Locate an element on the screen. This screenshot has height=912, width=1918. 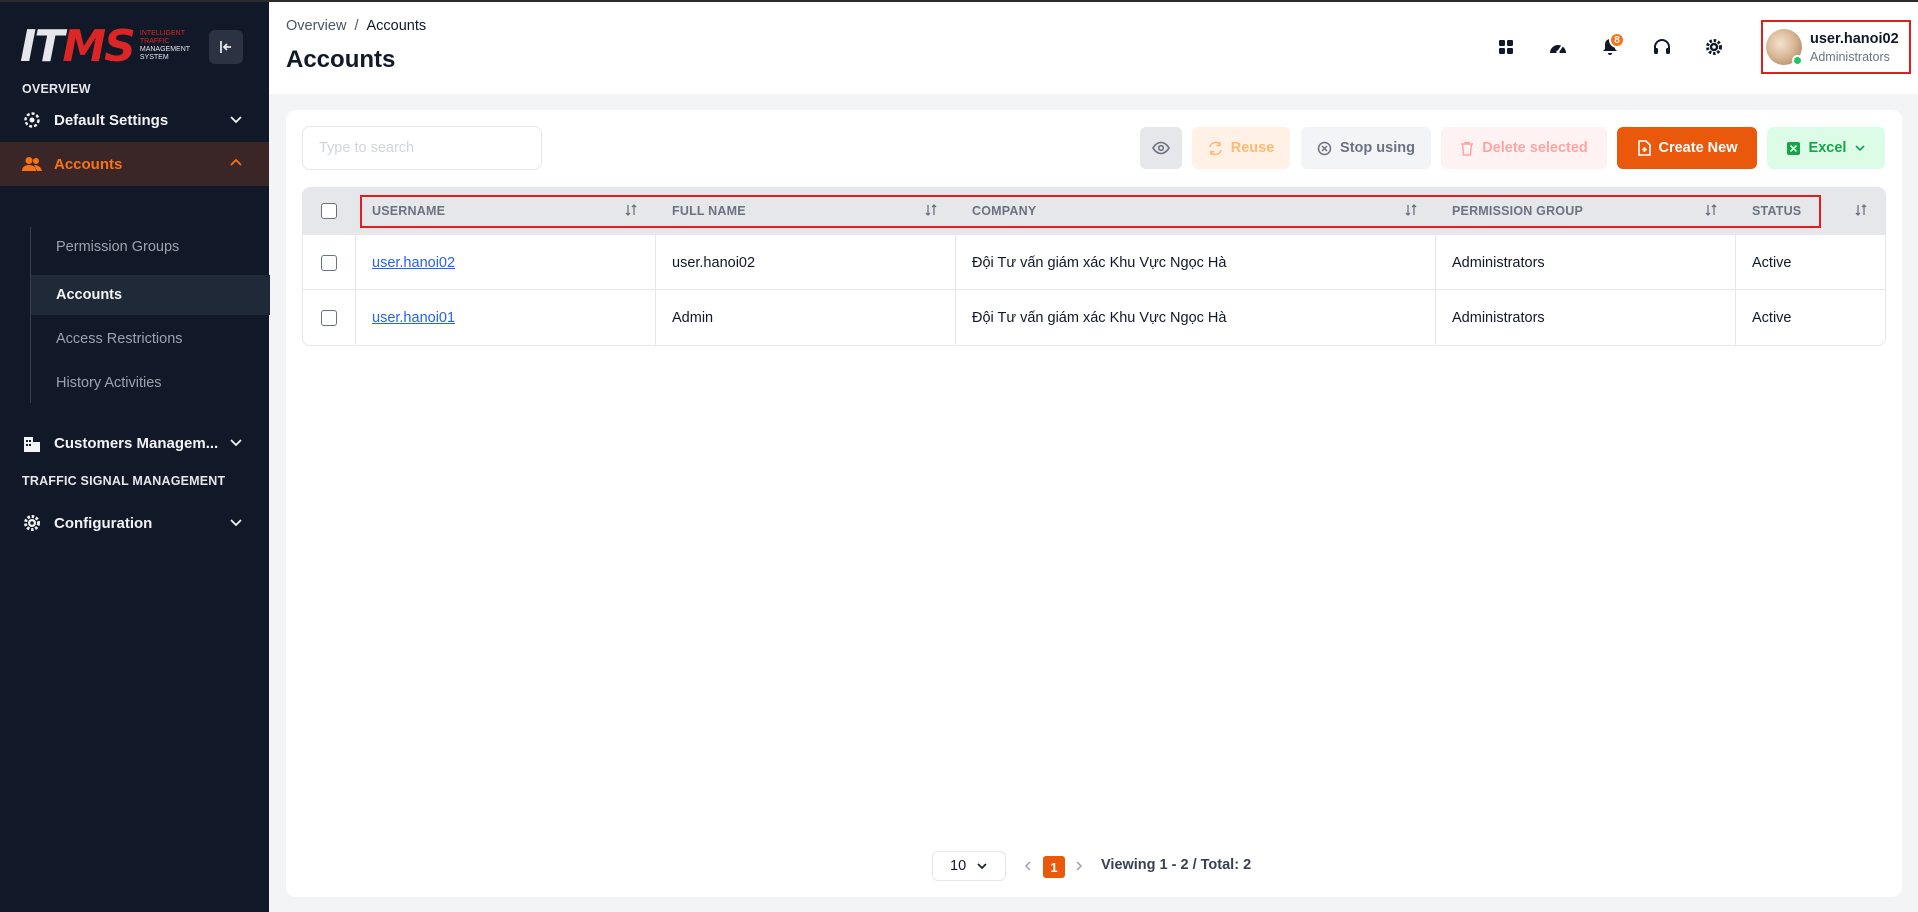
chevron-left-icon is located at coordinates (1027, 866).